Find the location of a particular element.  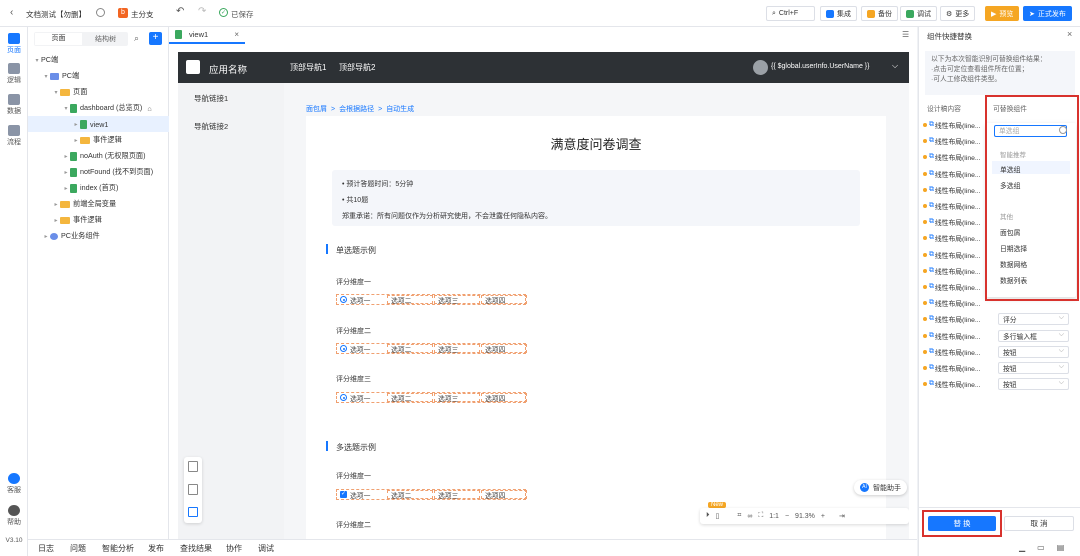

redo-icon: ↷ is located at coordinates (202, 11).